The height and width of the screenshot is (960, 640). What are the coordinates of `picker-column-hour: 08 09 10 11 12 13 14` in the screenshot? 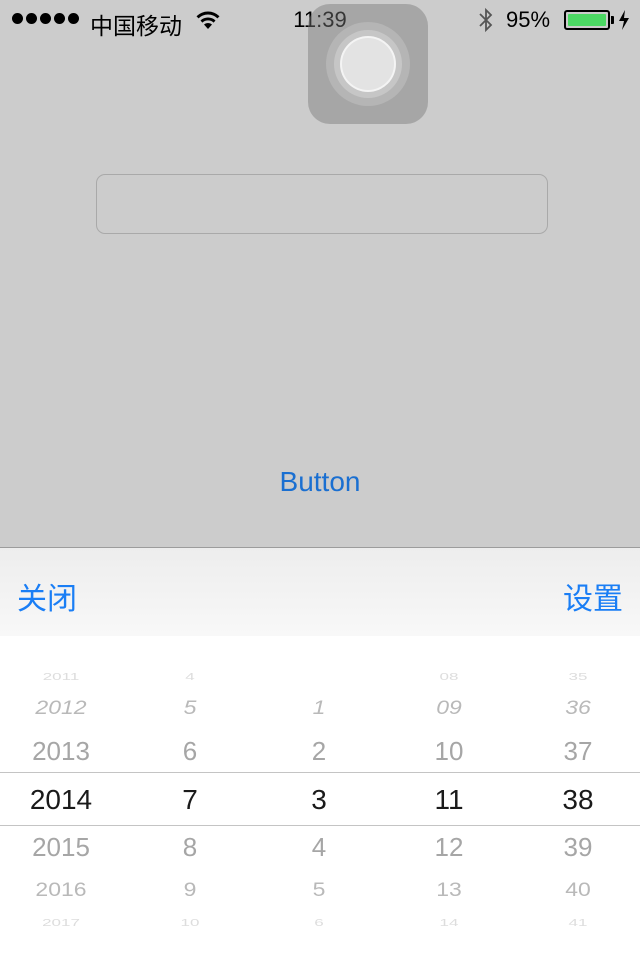 It's located at (449, 798).